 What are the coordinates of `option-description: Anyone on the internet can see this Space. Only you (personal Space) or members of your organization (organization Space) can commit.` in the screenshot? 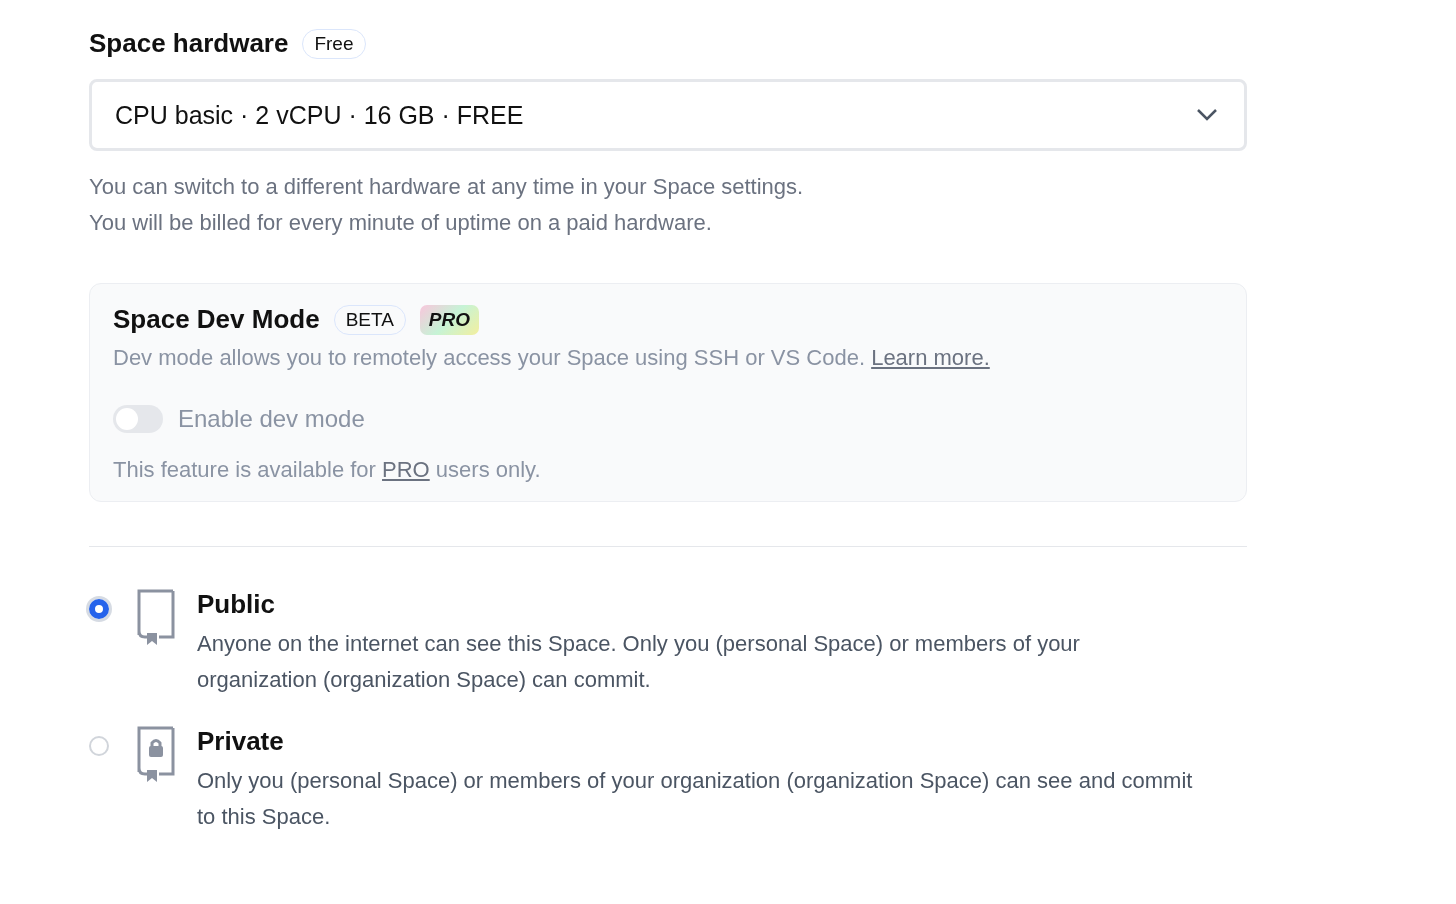 It's located at (639, 662).